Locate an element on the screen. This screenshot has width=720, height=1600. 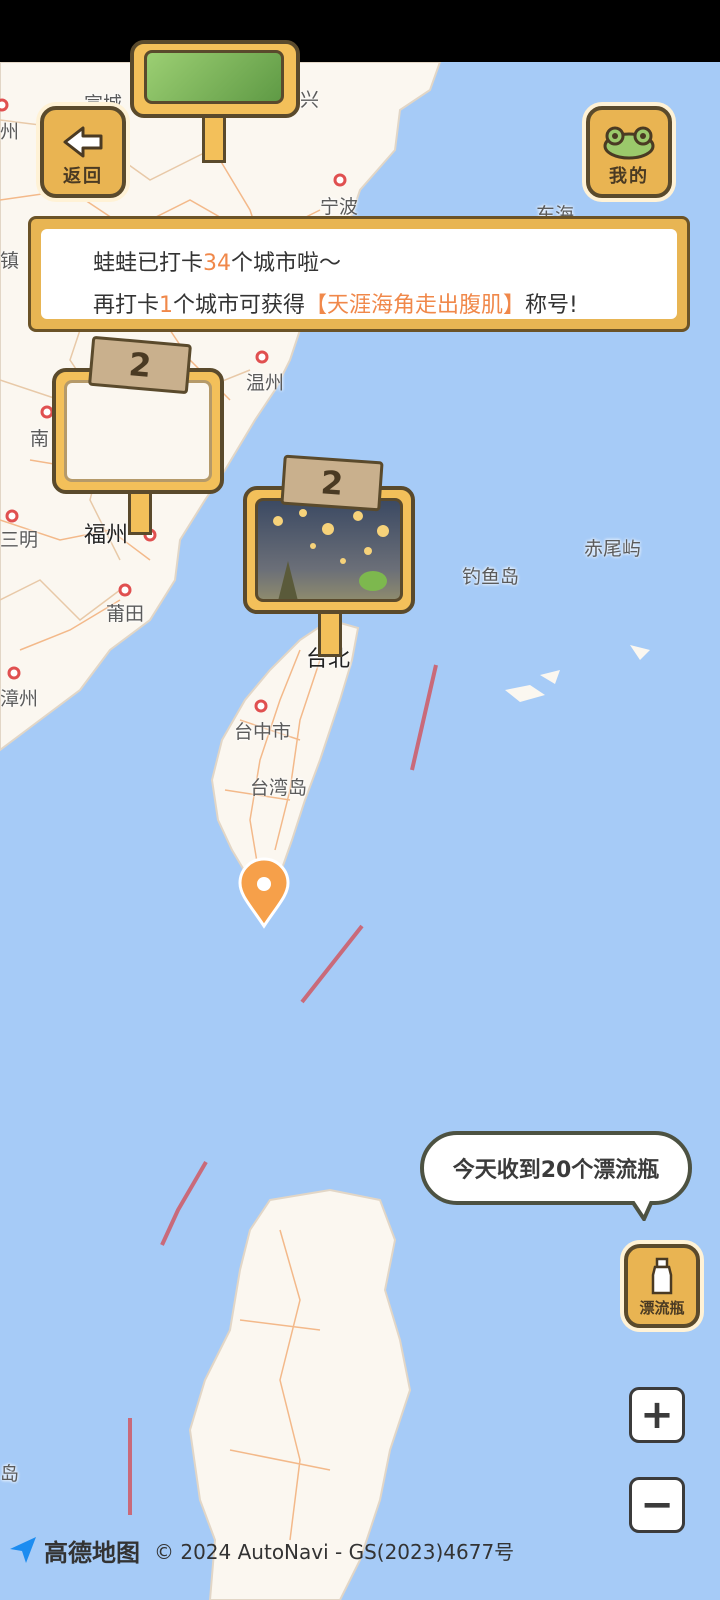
back-button-label: 返回 is located at coordinates (83, 176).